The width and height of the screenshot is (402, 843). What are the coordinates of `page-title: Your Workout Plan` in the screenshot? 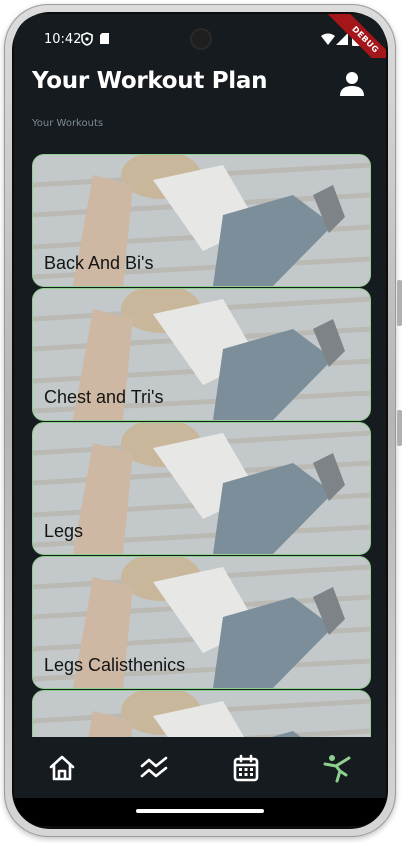 It's located at (150, 81).